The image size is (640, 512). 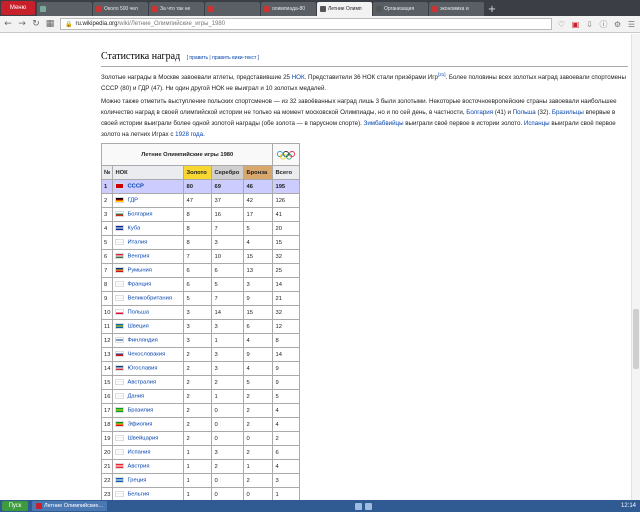 What do you see at coordinates (136, 481) in the screenshot?
I see `country-link: Греция` at bounding box center [136, 481].